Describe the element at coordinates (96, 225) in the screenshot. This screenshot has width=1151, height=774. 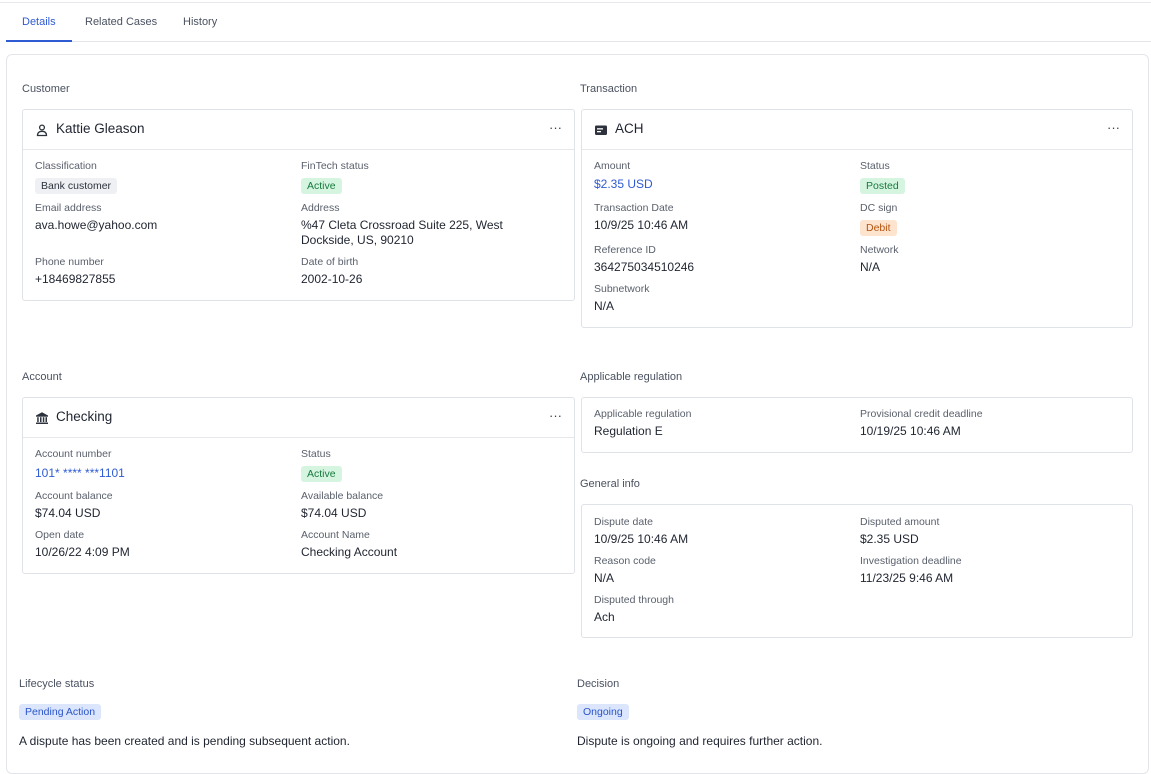
I see `email-value: ava.howe@yahoo.com` at that location.